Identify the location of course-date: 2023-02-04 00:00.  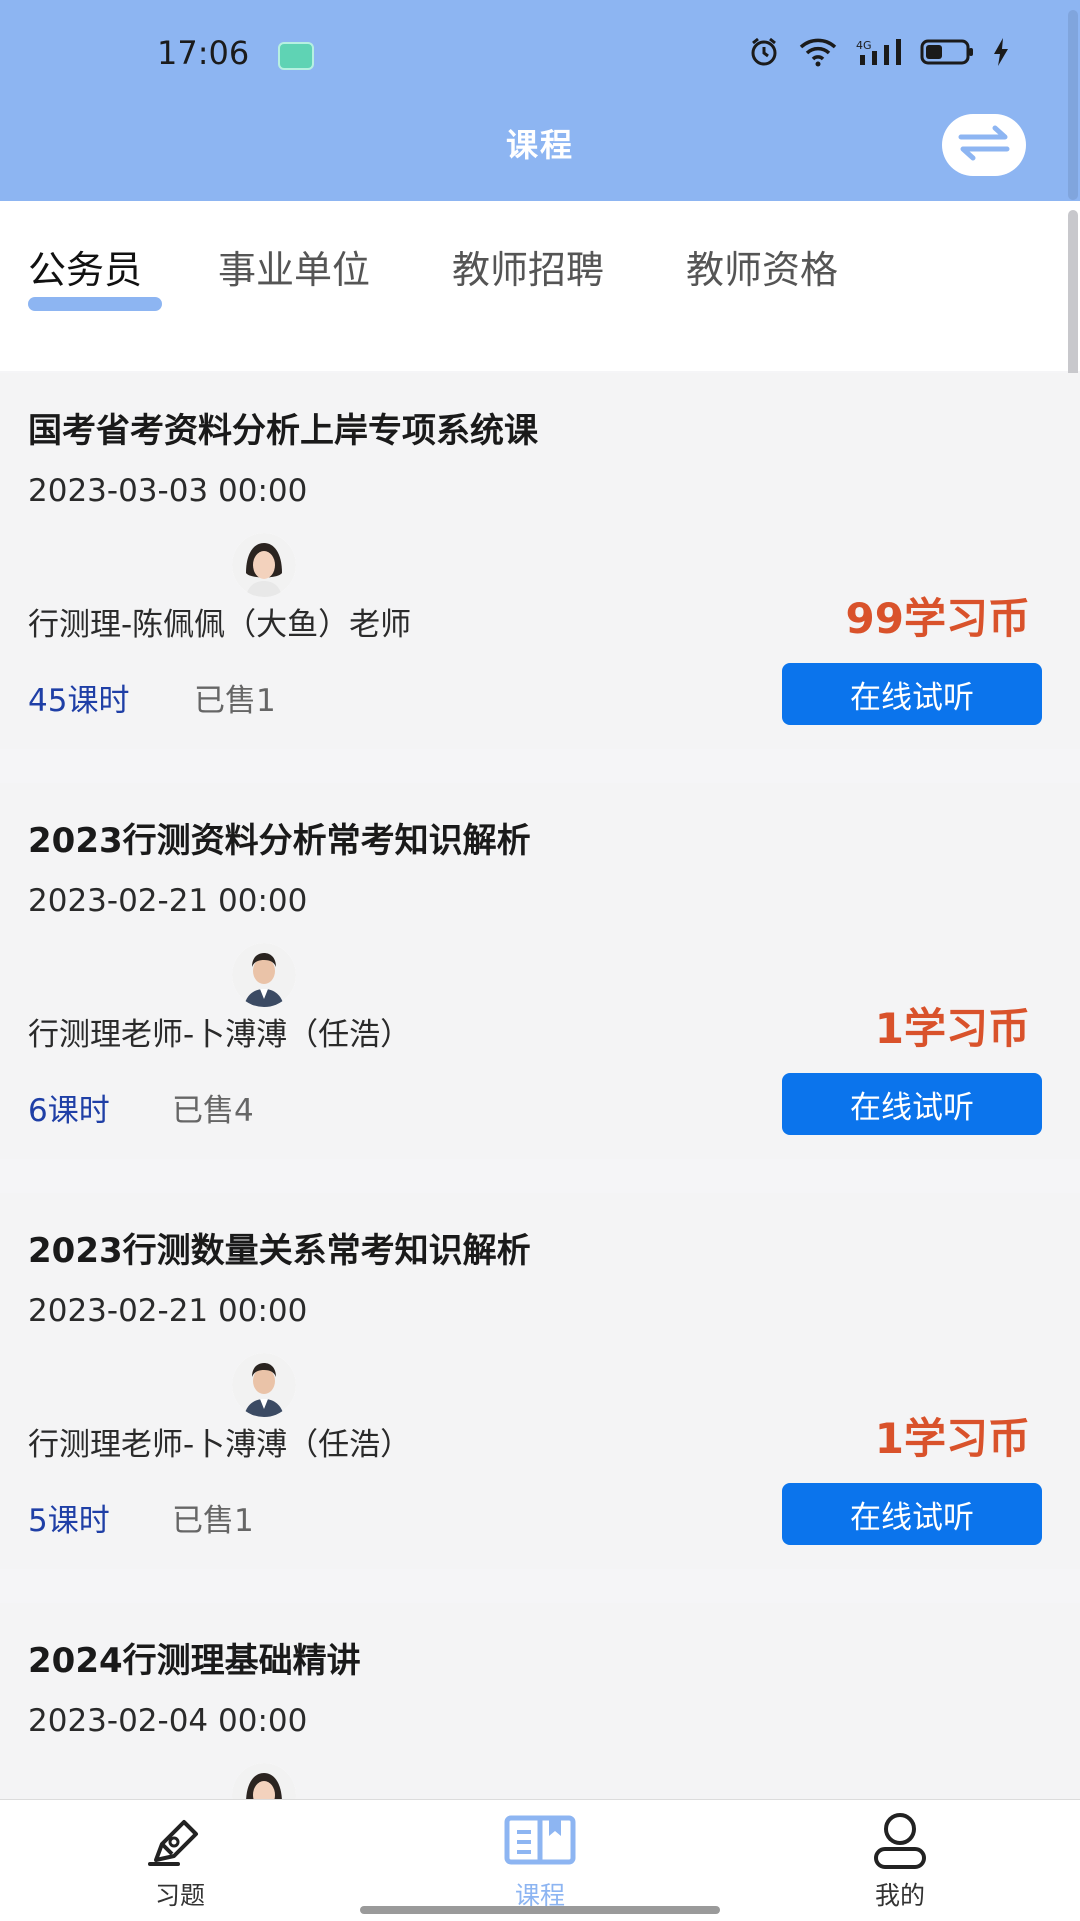
(168, 1721).